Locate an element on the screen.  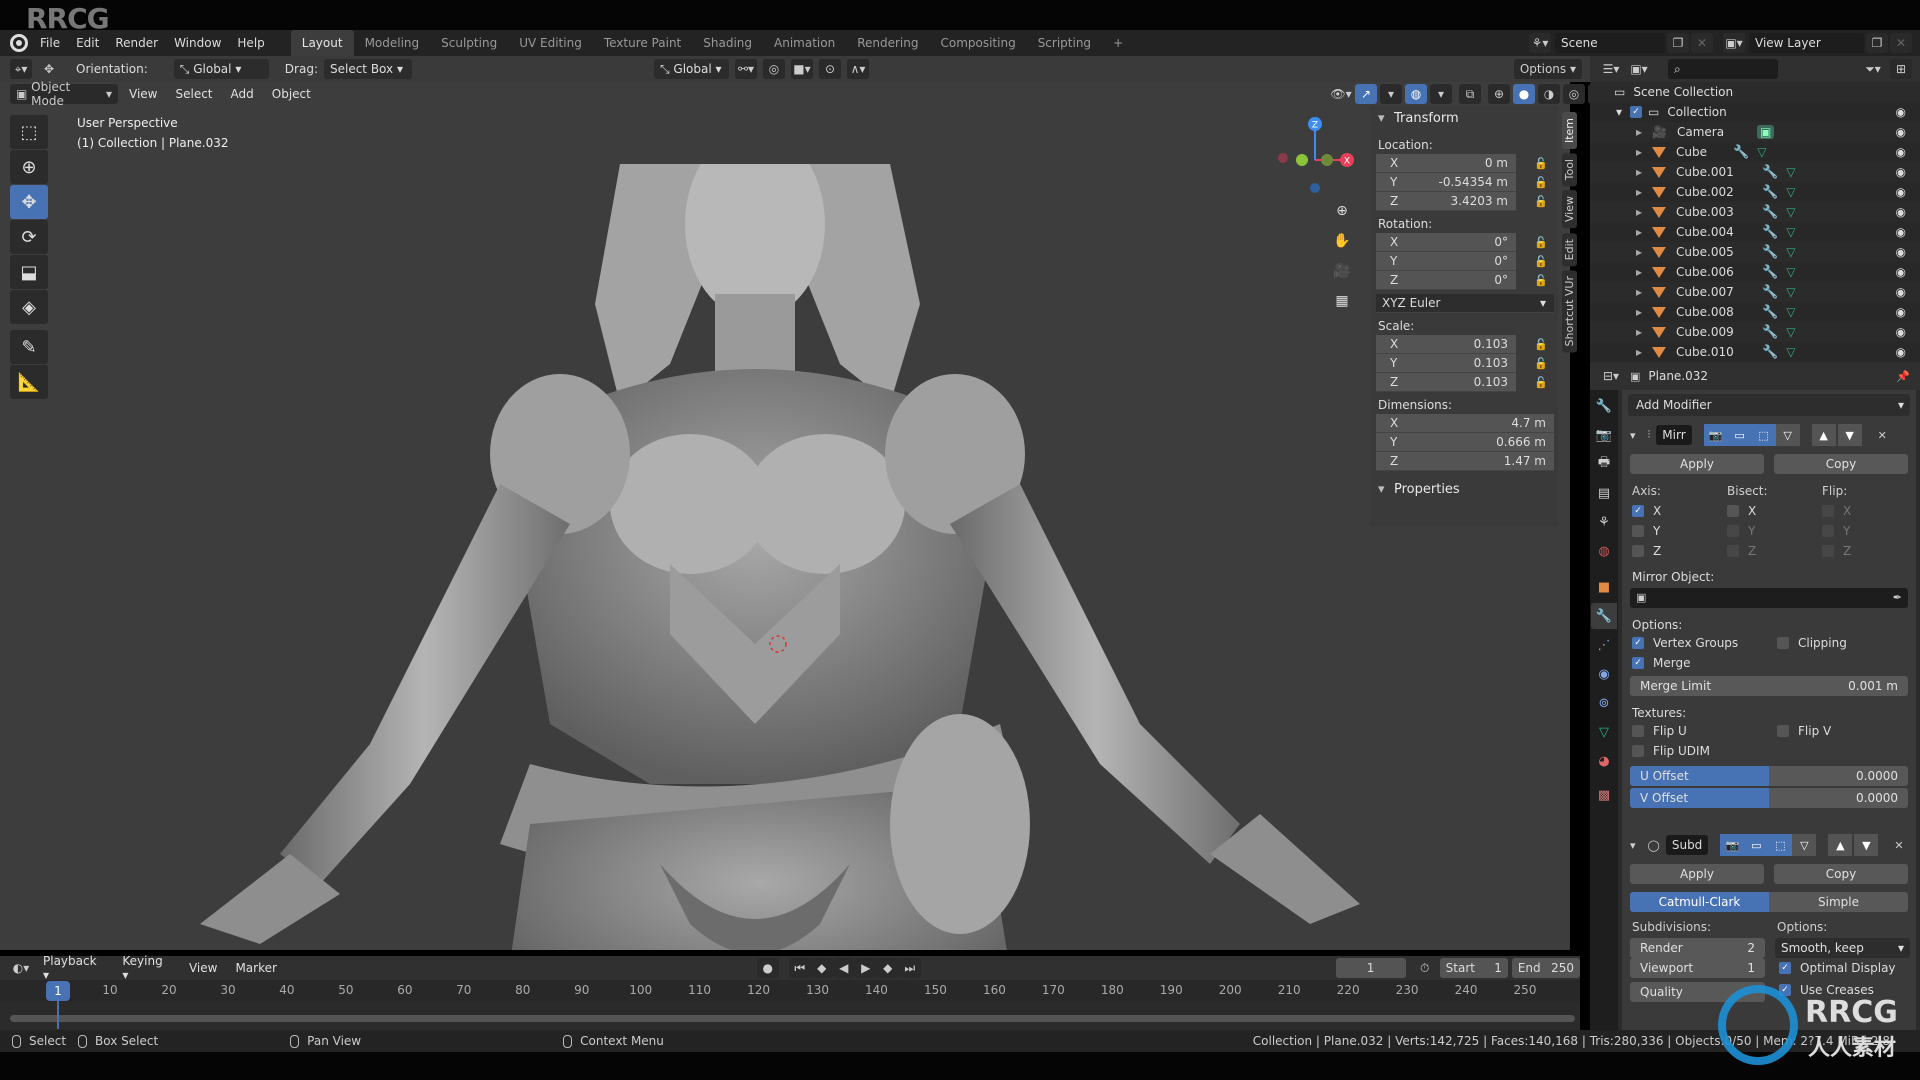
mode-dropdown: ▣ Object Mode ▾ is located at coordinates (64, 94).